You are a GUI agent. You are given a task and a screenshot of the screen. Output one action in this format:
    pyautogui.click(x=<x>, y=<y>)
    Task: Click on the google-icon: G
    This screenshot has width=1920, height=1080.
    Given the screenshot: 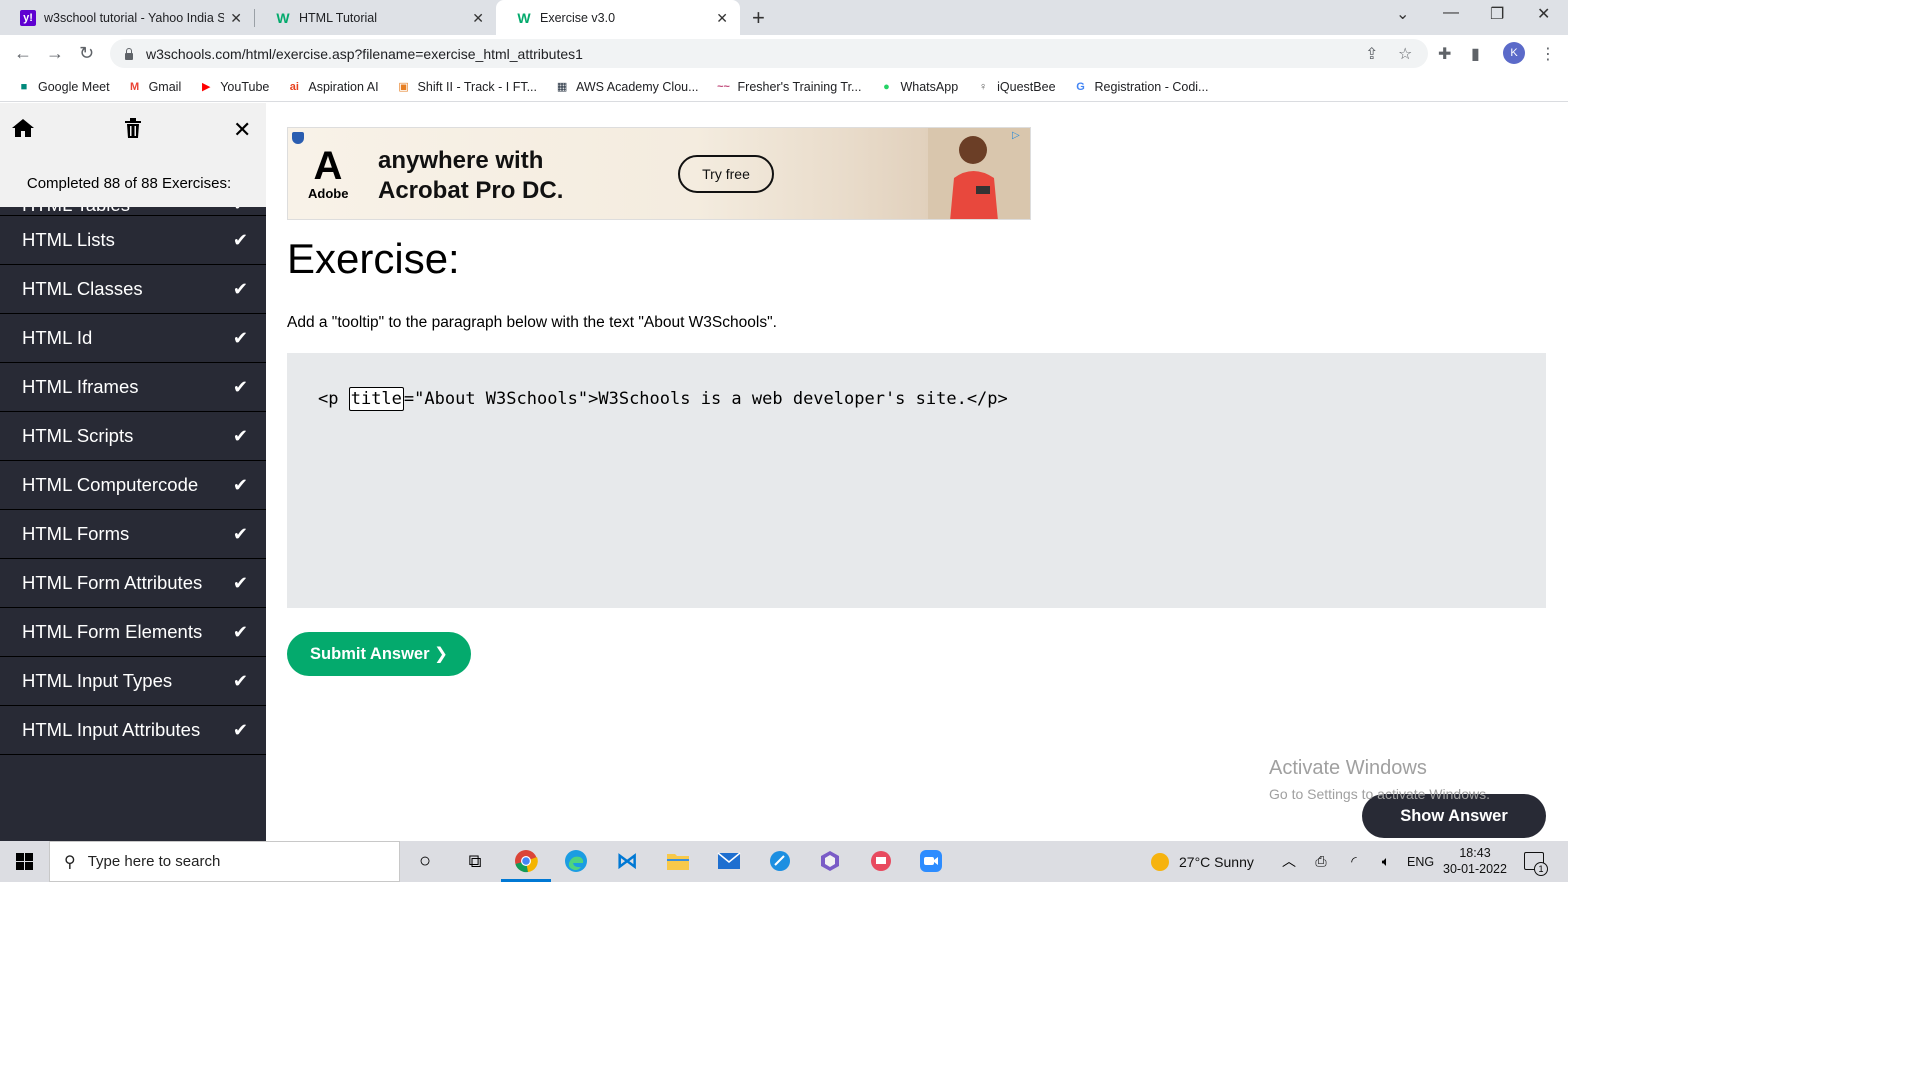 What is the action you would take?
    pyautogui.click(x=1080, y=86)
    